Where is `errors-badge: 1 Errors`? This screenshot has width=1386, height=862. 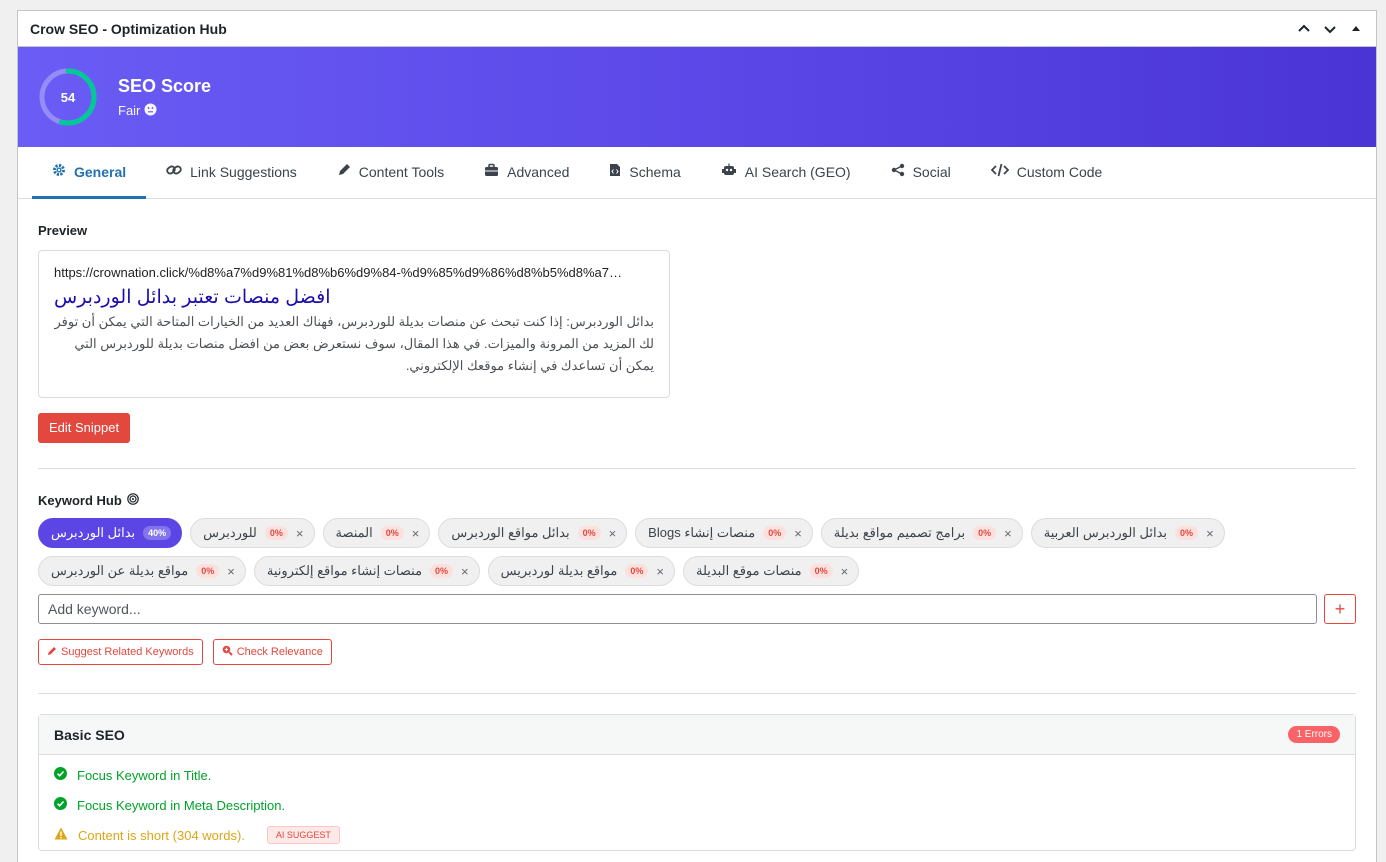 errors-badge: 1 Errors is located at coordinates (1314, 734).